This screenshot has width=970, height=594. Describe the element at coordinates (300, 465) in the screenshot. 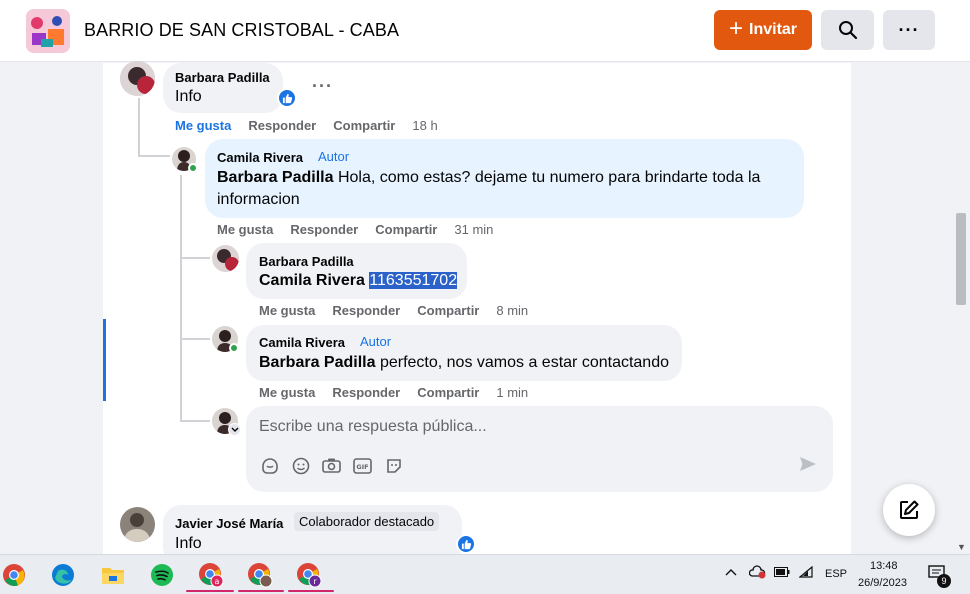

I see `emoji-icon` at that location.